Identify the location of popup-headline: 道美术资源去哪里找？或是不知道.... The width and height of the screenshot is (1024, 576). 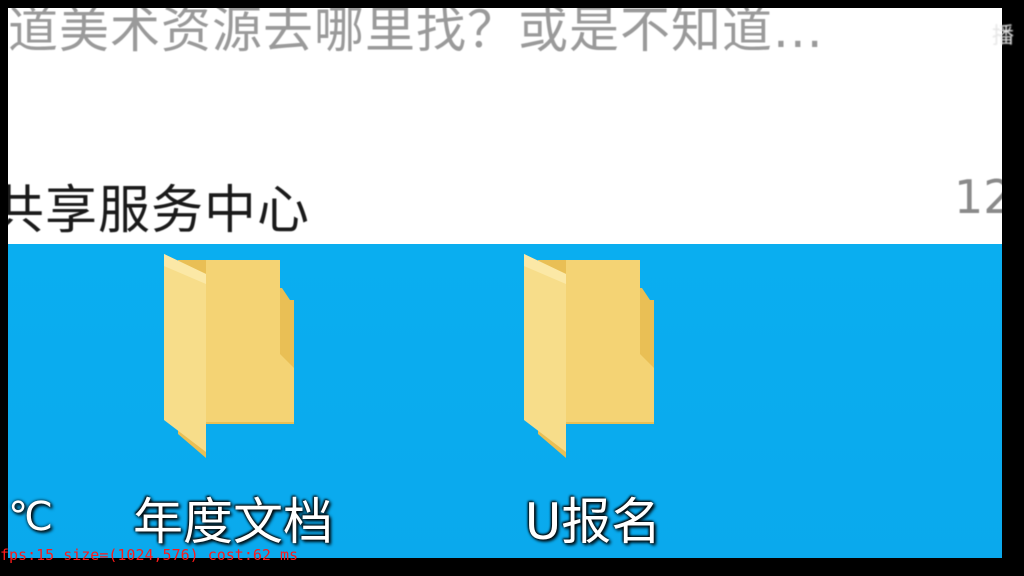
(416, 33).